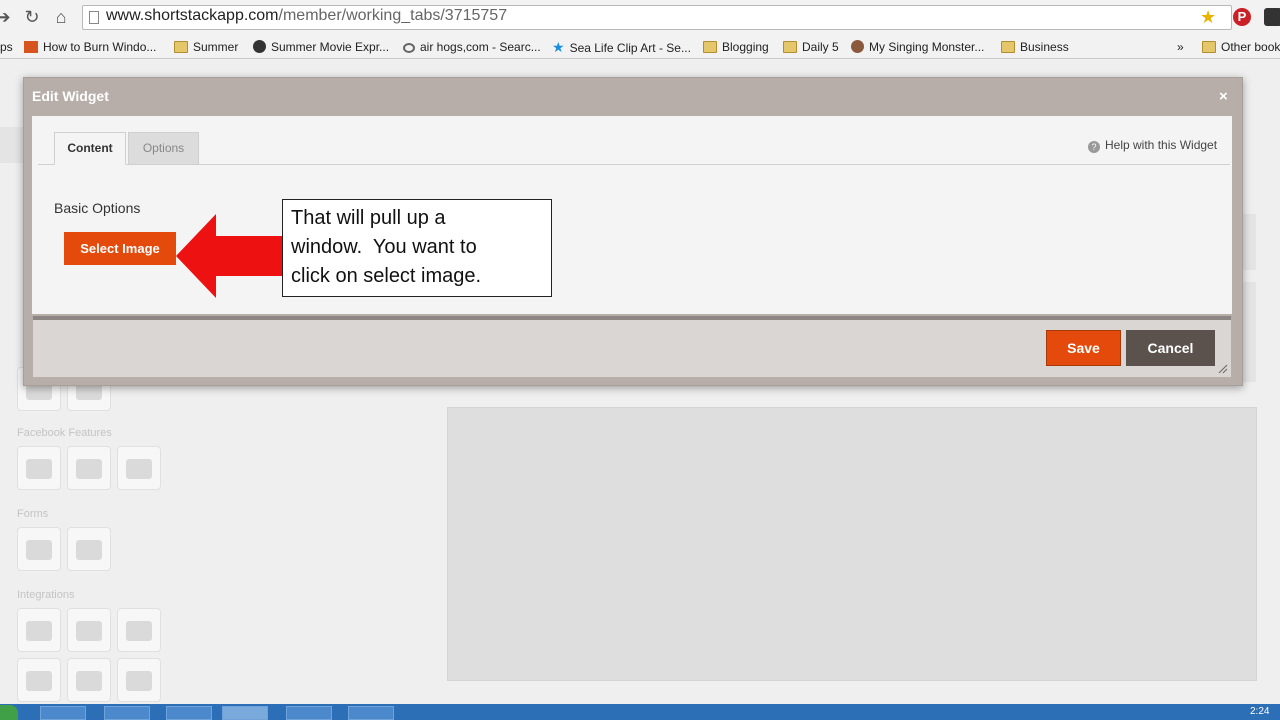 The height and width of the screenshot is (720, 1280). Describe the element at coordinates (1180, 47) in the screenshot. I see `bookmark-overflow-chevron: »` at that location.